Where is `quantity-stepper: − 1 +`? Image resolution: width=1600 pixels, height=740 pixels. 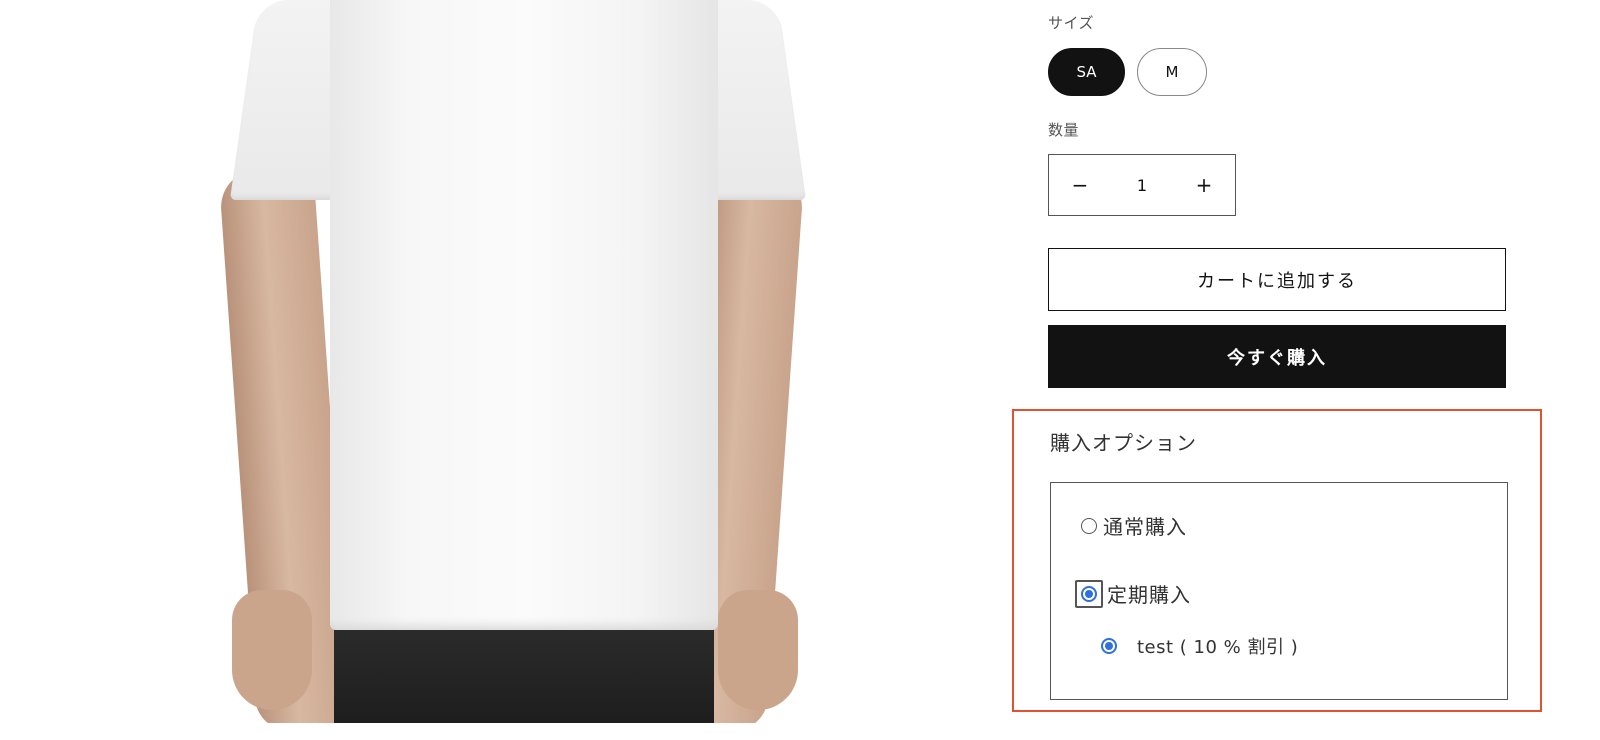 quantity-stepper: − 1 + is located at coordinates (1142, 185).